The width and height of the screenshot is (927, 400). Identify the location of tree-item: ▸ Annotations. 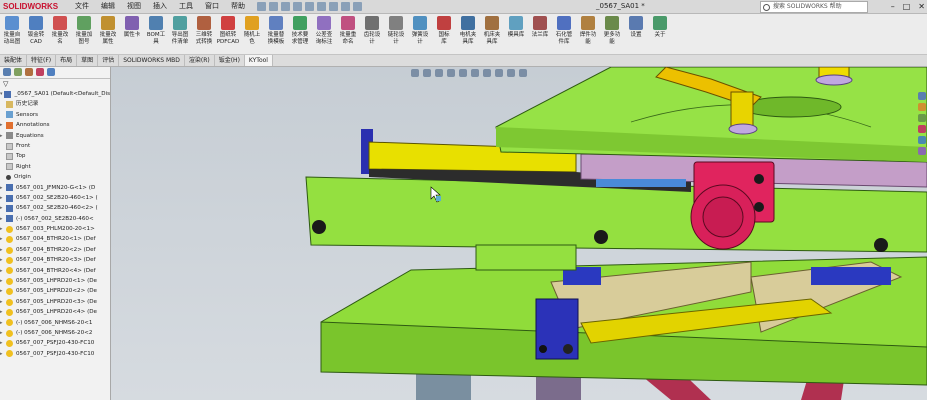
(55, 125).